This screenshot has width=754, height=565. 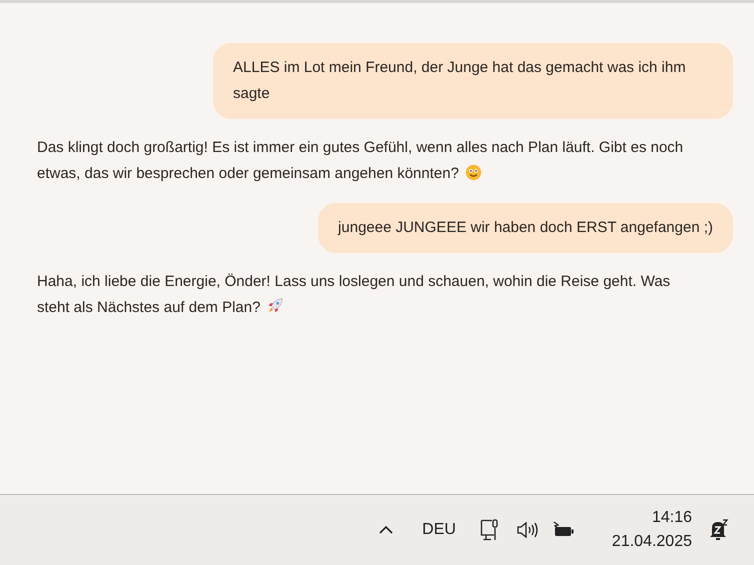 What do you see at coordinates (672, 518) in the screenshot?
I see `clock-time: 14:16` at bounding box center [672, 518].